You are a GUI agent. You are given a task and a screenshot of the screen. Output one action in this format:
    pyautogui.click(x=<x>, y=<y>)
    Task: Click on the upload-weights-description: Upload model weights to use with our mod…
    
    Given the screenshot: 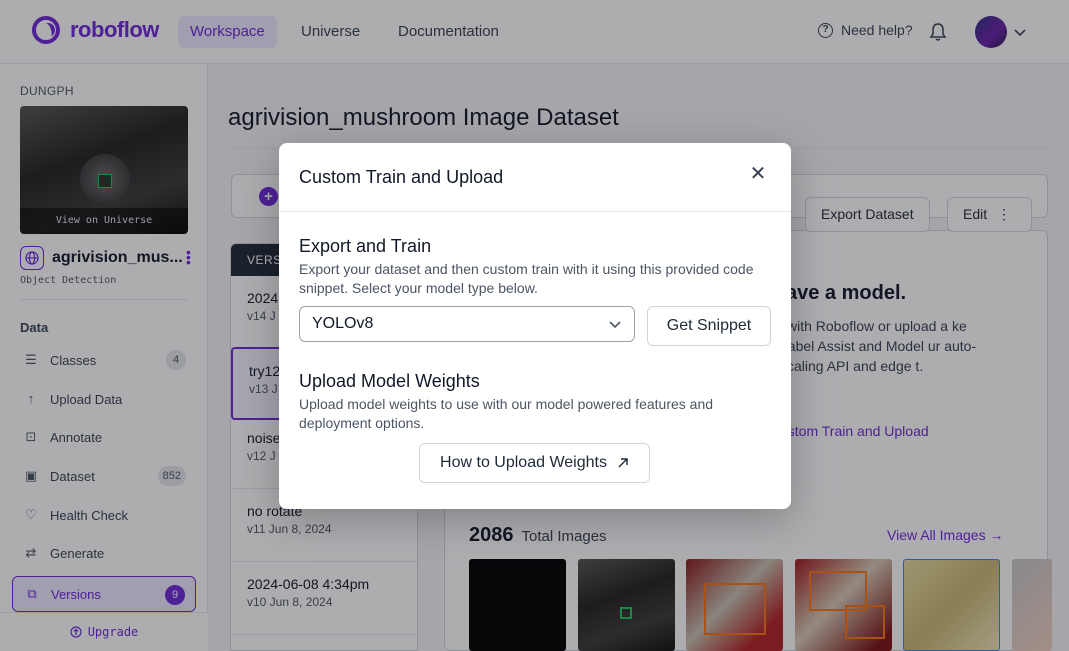 What is the action you would take?
    pyautogui.click(x=506, y=413)
    